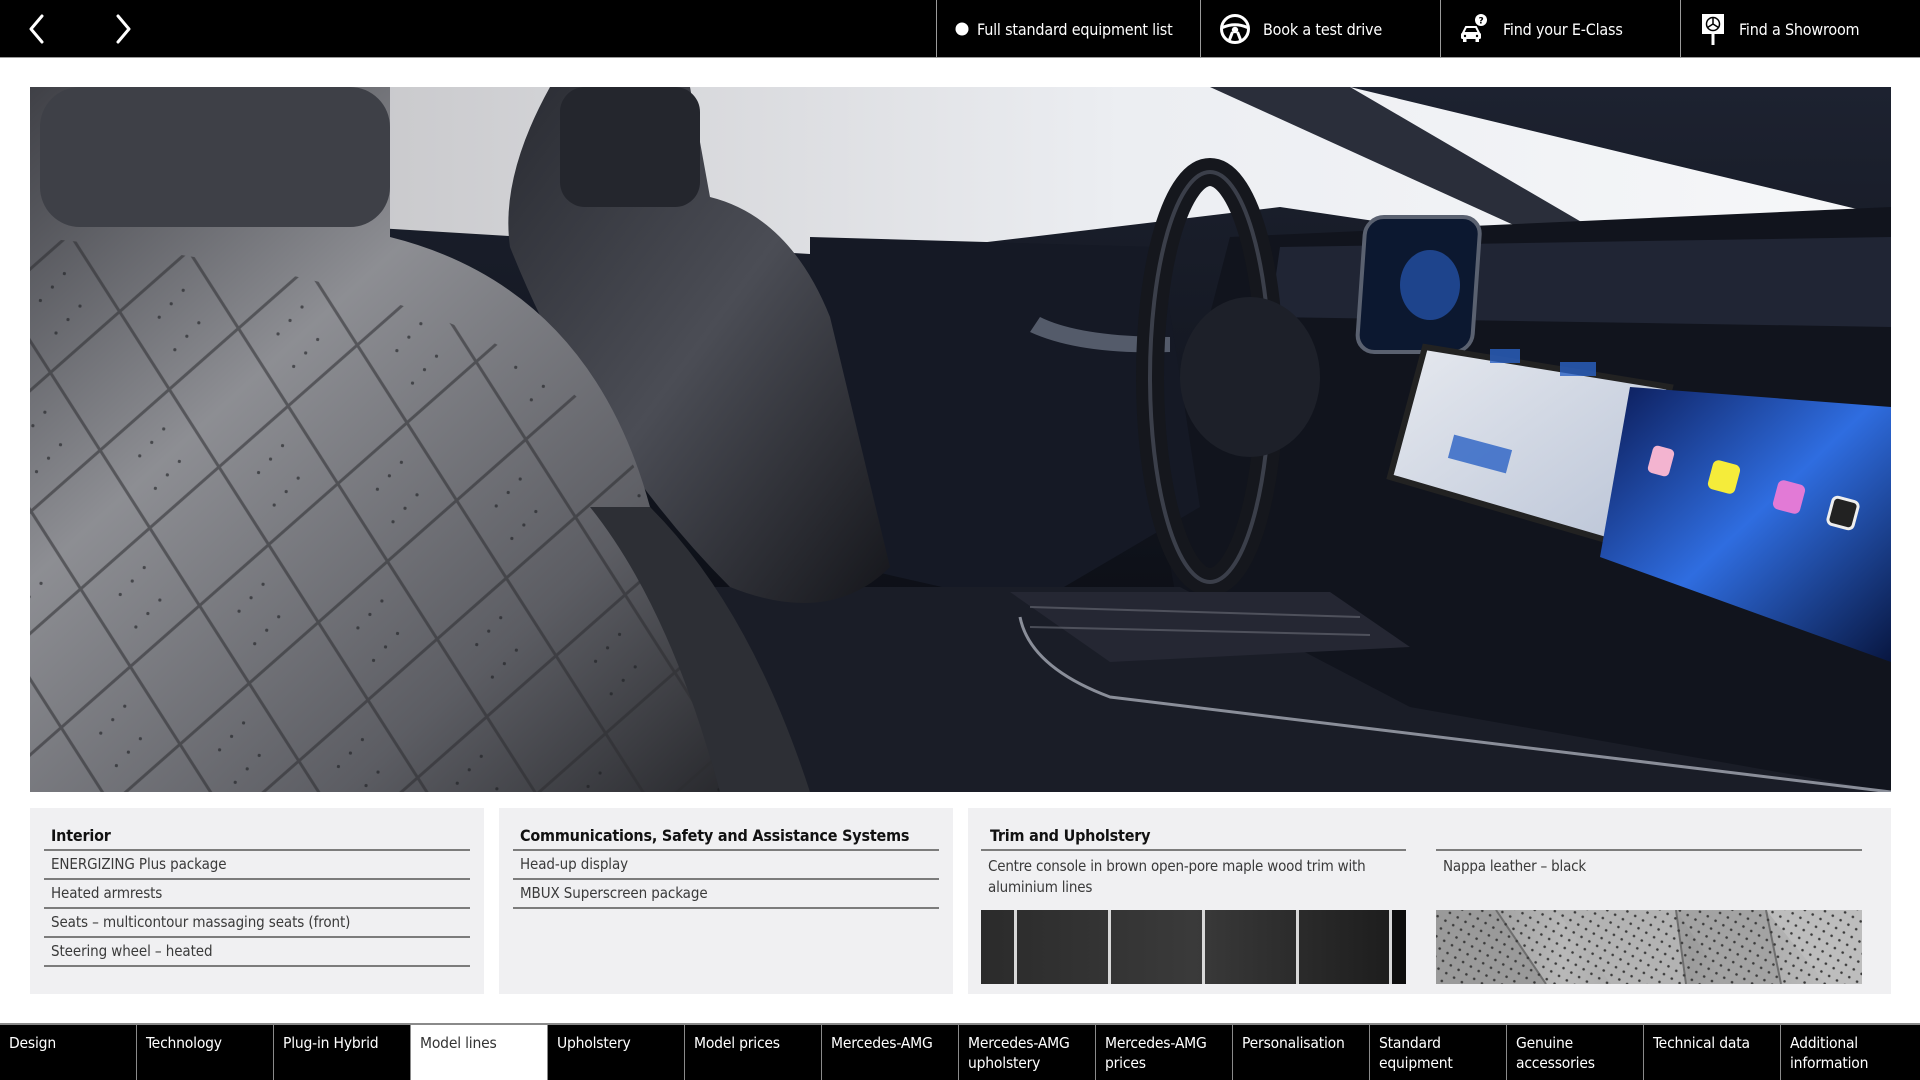 Image resolution: width=1920 pixels, height=1080 pixels. What do you see at coordinates (1649, 947) in the screenshot?
I see `nappa-leather-swatch` at bounding box center [1649, 947].